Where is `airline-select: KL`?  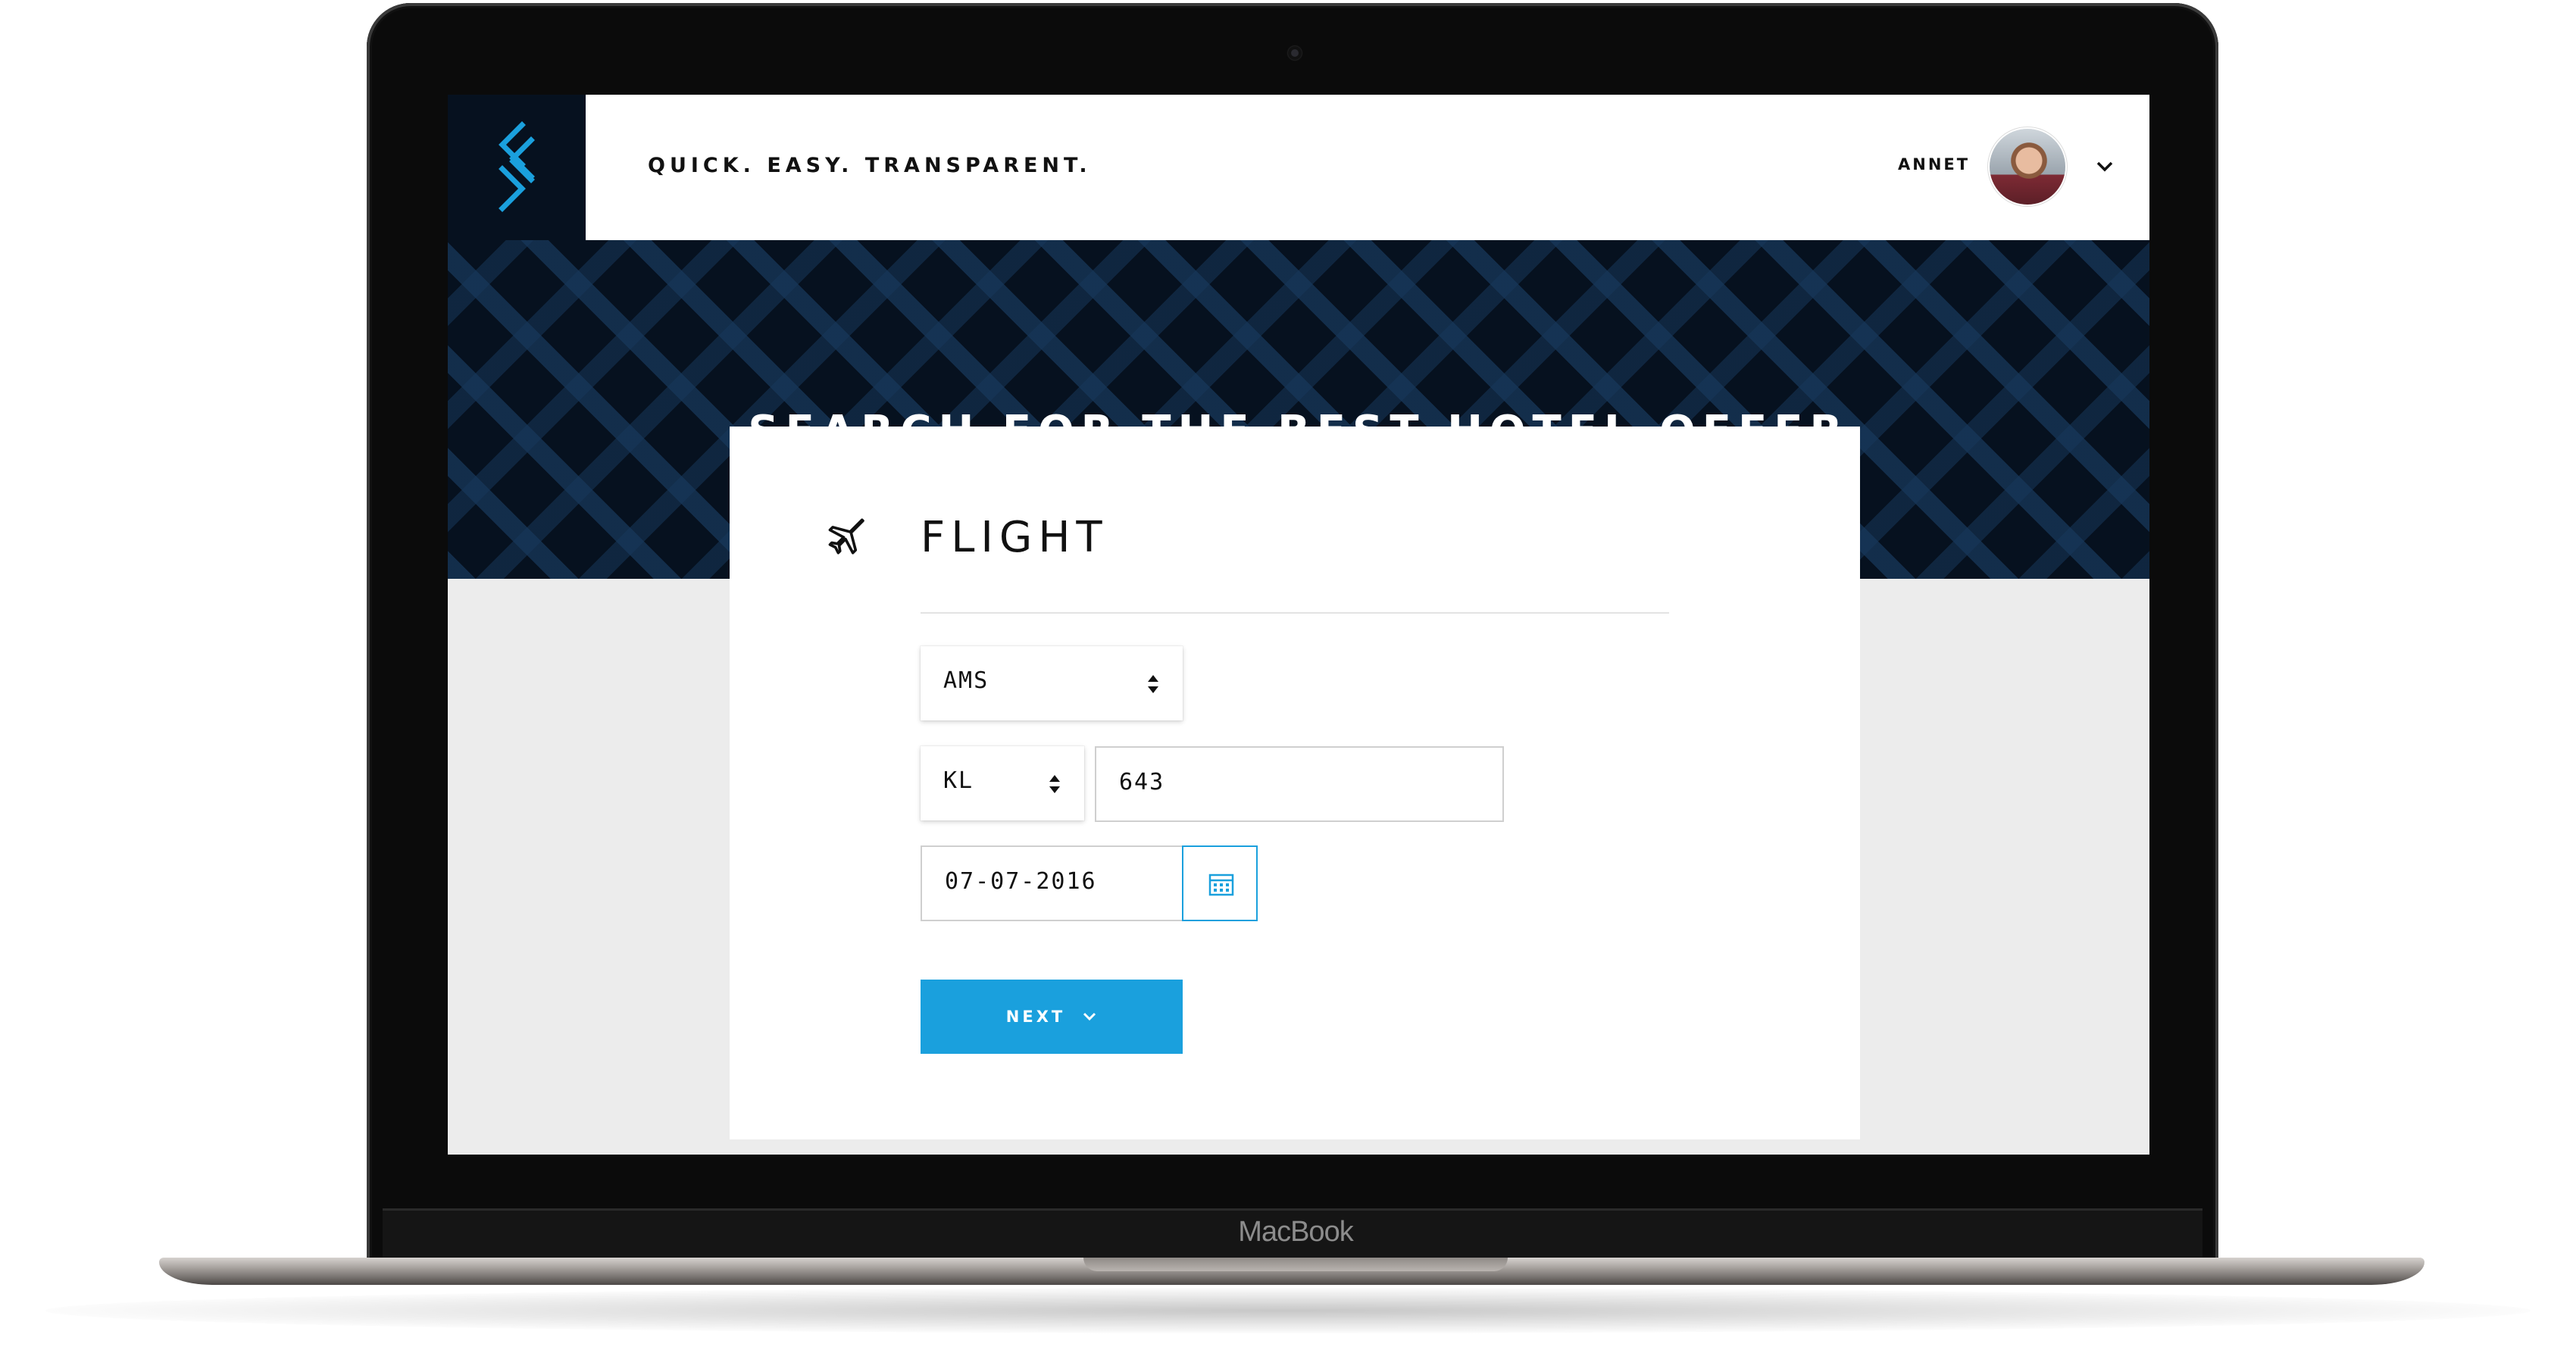
airline-select: KL is located at coordinates (1003, 783).